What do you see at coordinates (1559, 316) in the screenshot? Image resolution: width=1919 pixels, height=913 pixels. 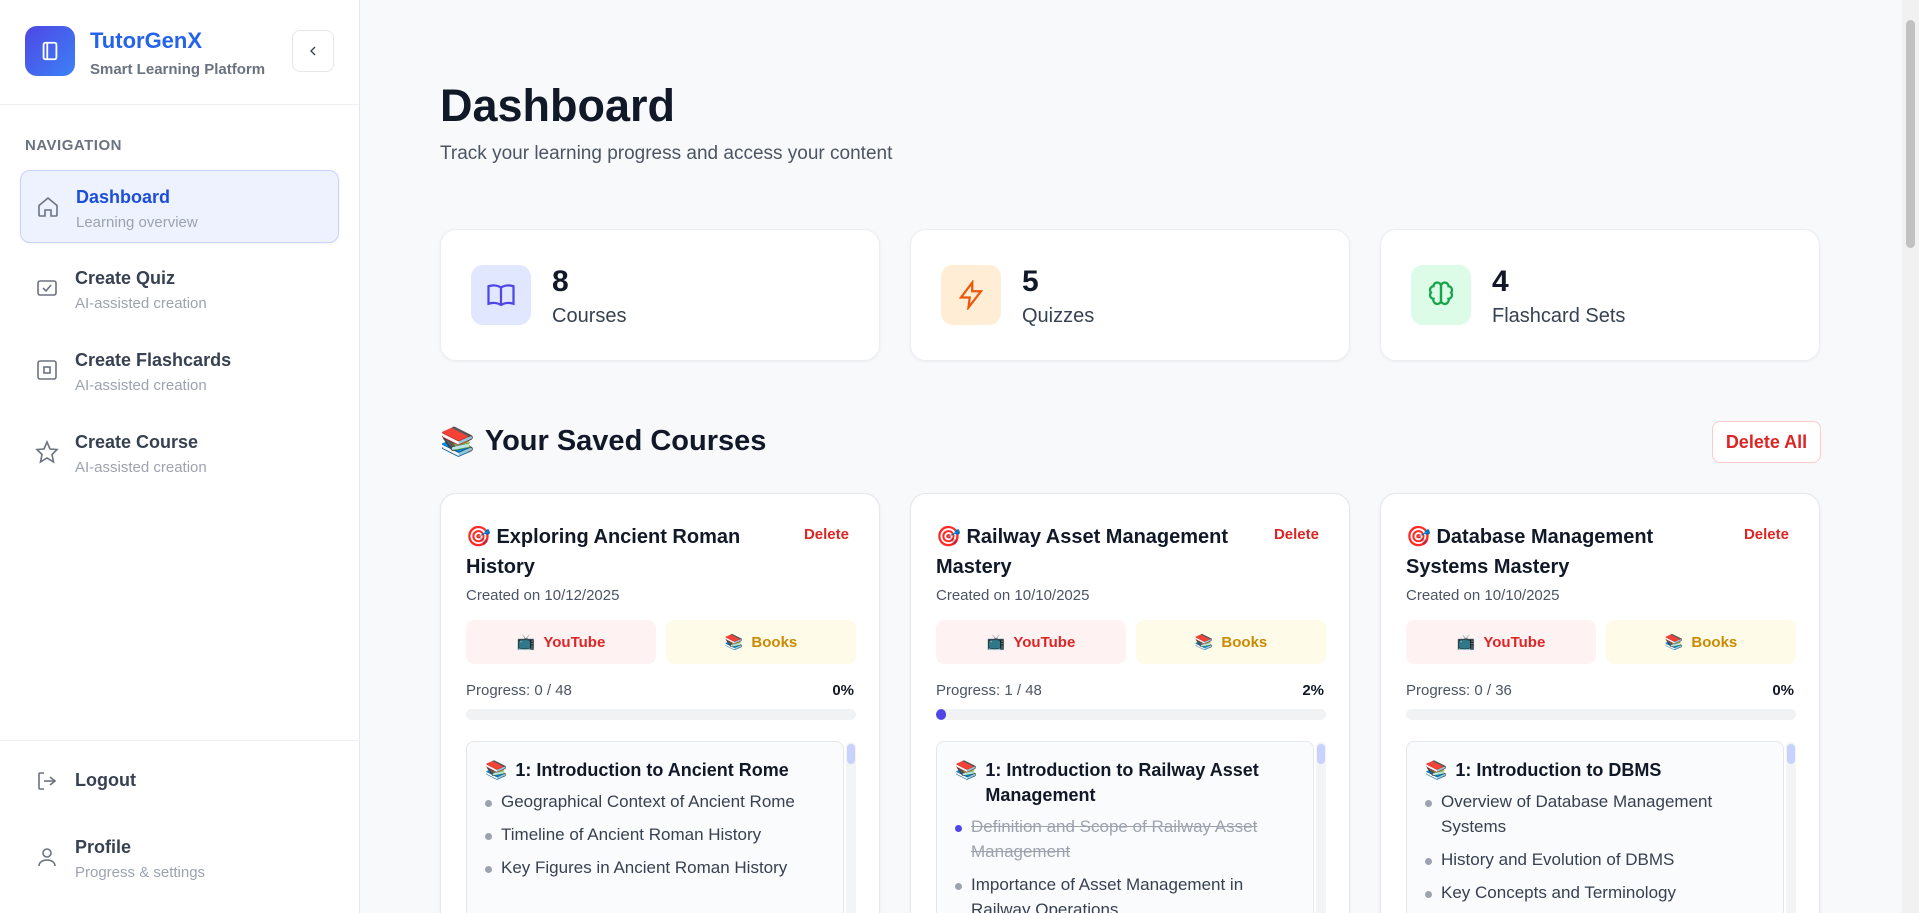 I see `stat-label: Flashcard Sets` at bounding box center [1559, 316].